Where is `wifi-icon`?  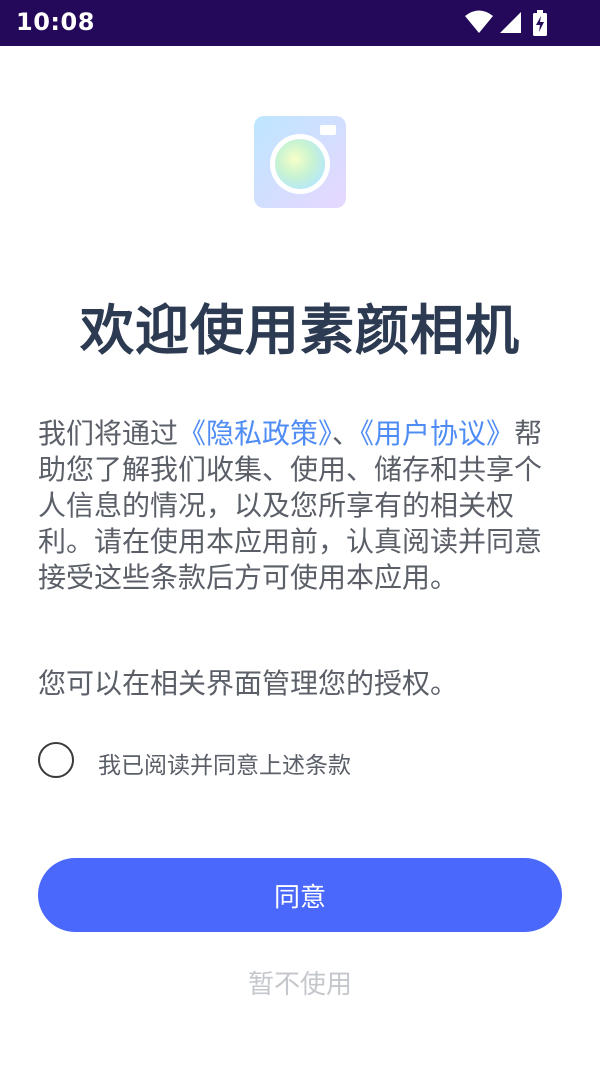 wifi-icon is located at coordinates (479, 21).